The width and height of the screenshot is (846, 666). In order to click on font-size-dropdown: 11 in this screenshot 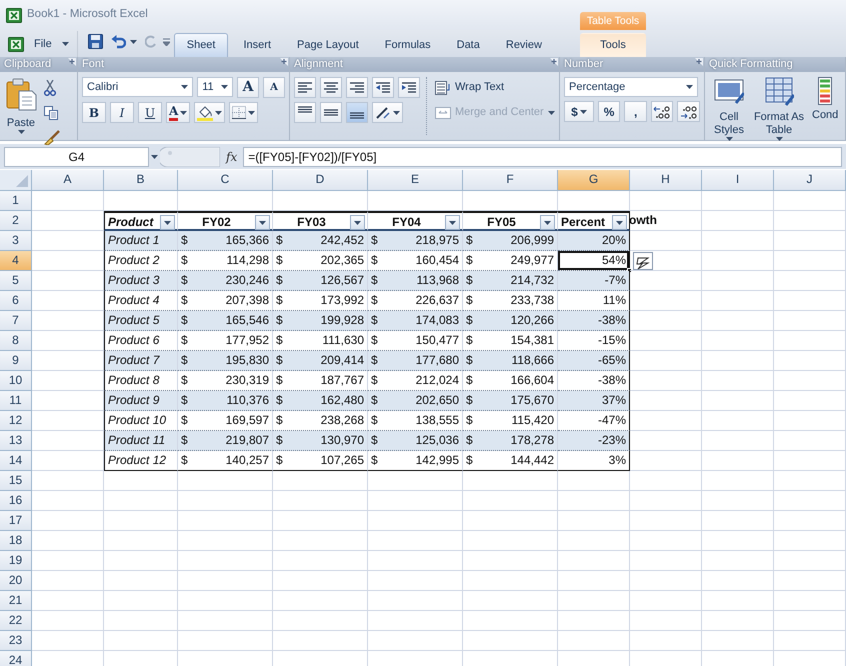, I will do `click(215, 87)`.